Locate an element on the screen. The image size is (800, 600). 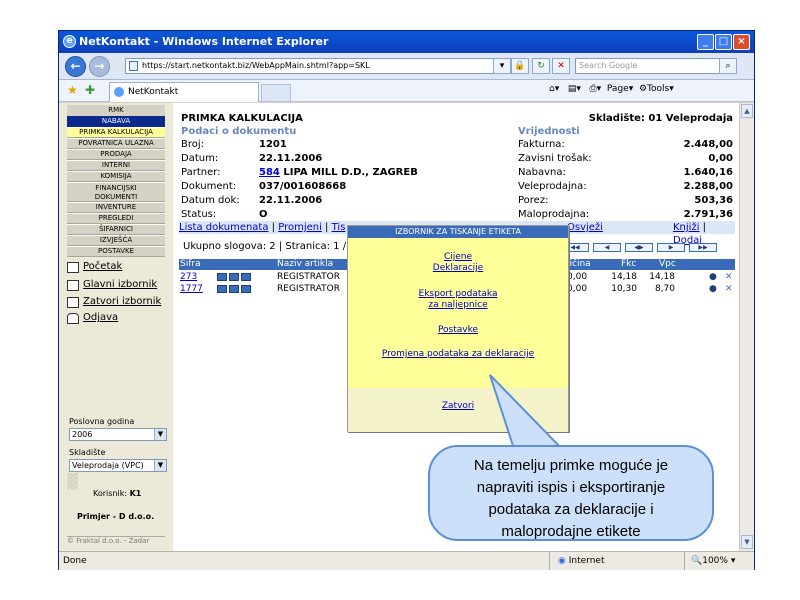
sidebar-item-prodaja: PRODAJA is located at coordinates (116, 154).